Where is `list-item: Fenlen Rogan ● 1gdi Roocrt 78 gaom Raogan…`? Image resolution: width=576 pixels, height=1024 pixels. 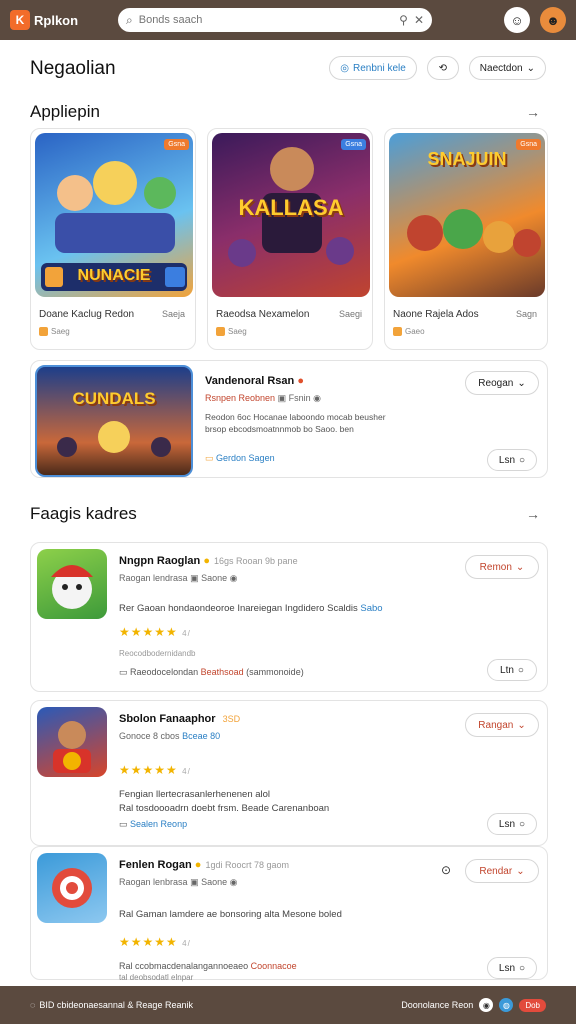
list-item: Fenlen Rogan ● 1gdi Roocrt 78 gaom Raogan… is located at coordinates (289, 914).